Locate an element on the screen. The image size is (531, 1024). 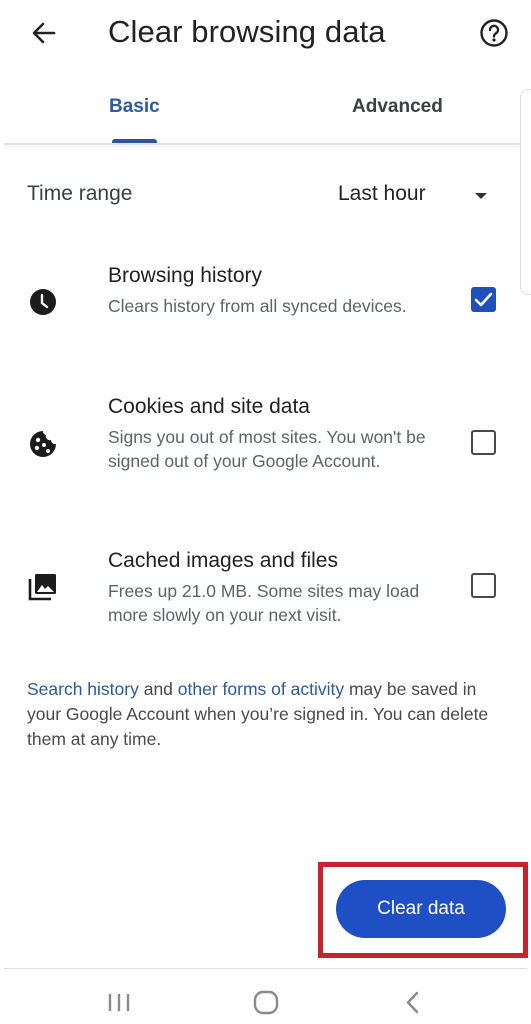
system-back-button is located at coordinates (412, 1003).